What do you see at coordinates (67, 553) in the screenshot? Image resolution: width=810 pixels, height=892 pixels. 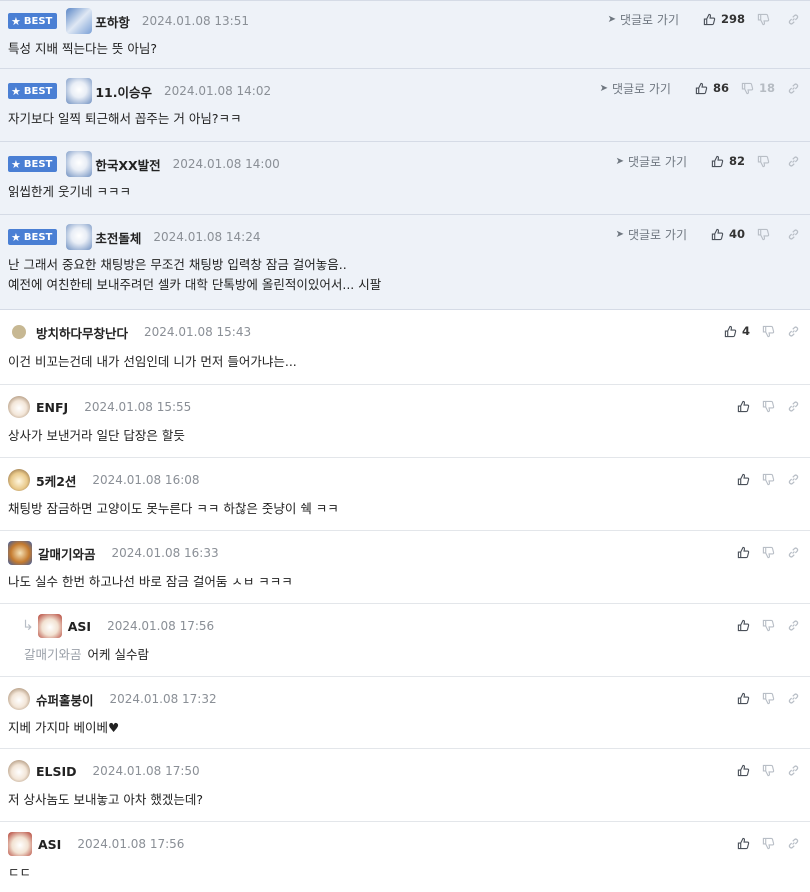 I see `nickname: 갈매기와곰` at bounding box center [67, 553].